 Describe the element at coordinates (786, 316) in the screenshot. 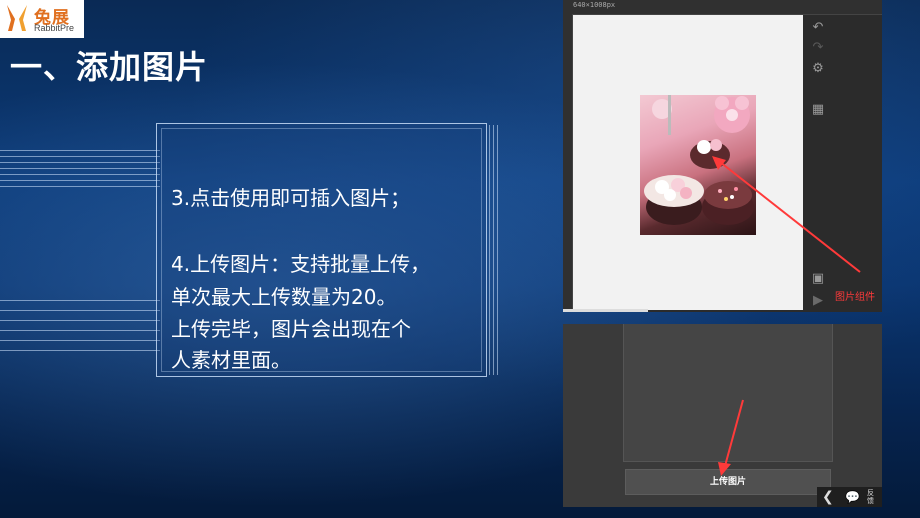

I see `annotation-arrows` at that location.